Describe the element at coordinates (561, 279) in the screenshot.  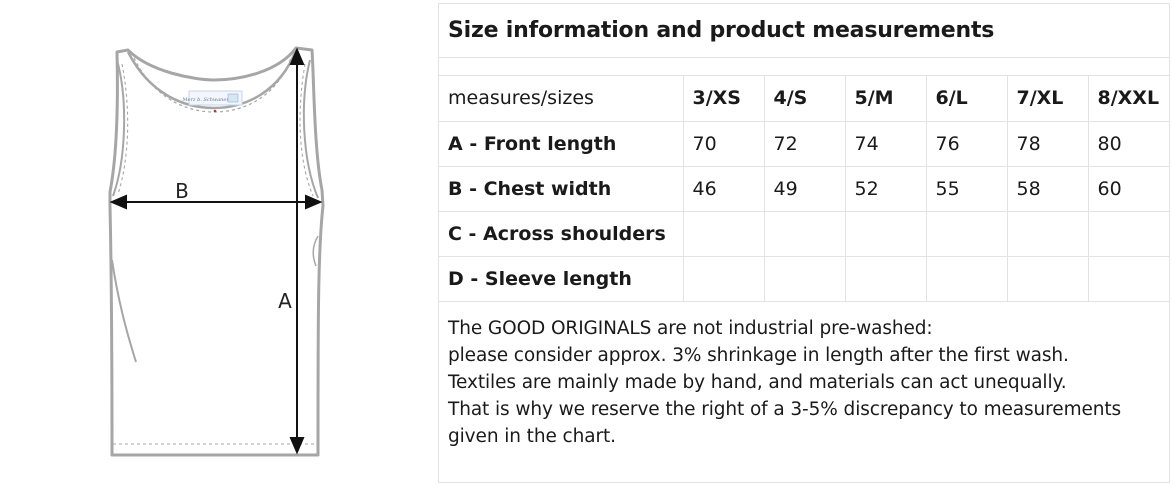
I see `row-label: D - Sleeve length` at that location.